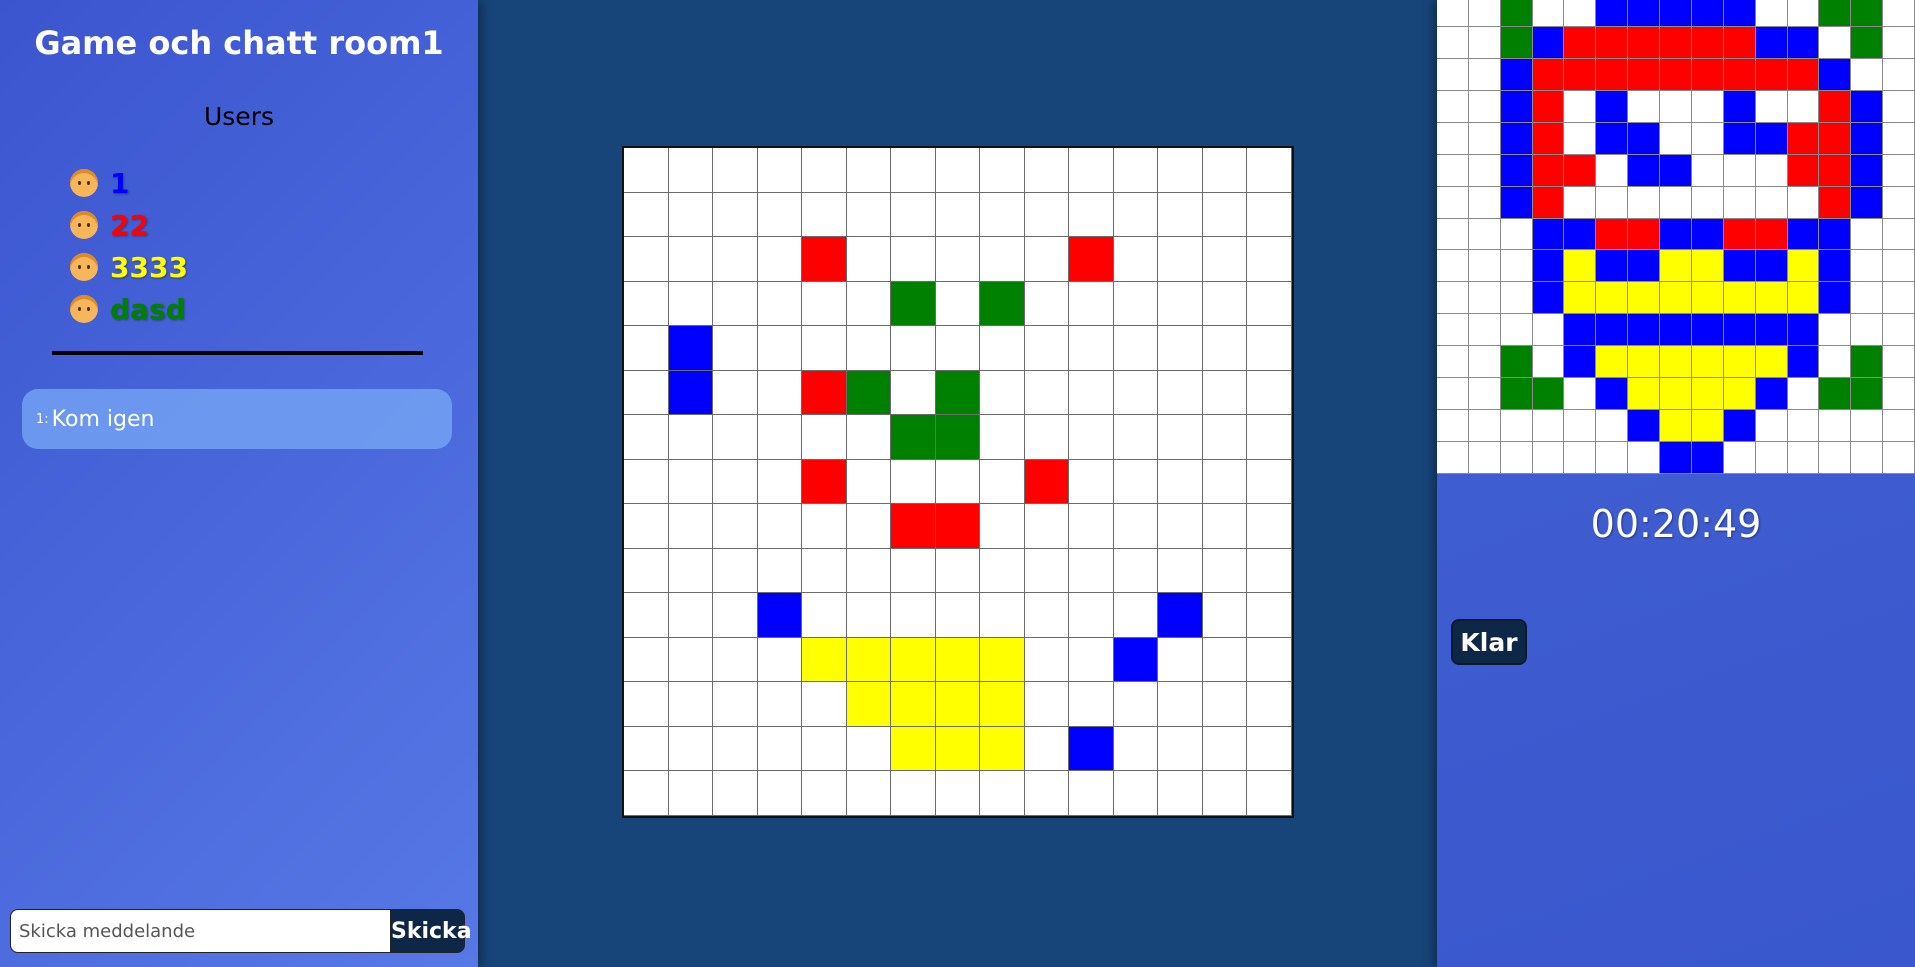 The image size is (1915, 967). What do you see at coordinates (200, 931) in the screenshot?
I see `message-input` at bounding box center [200, 931].